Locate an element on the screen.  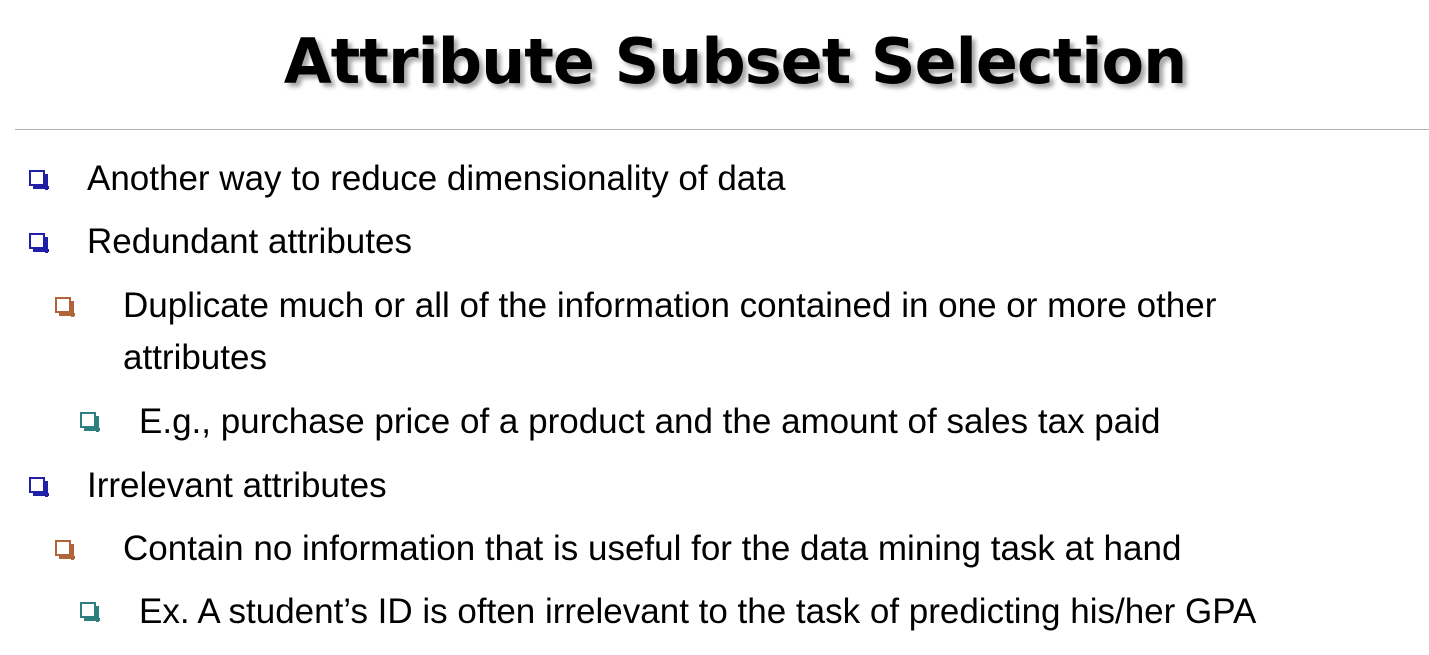
bullet-text: Redundant attributes is located at coordinates (249, 241).